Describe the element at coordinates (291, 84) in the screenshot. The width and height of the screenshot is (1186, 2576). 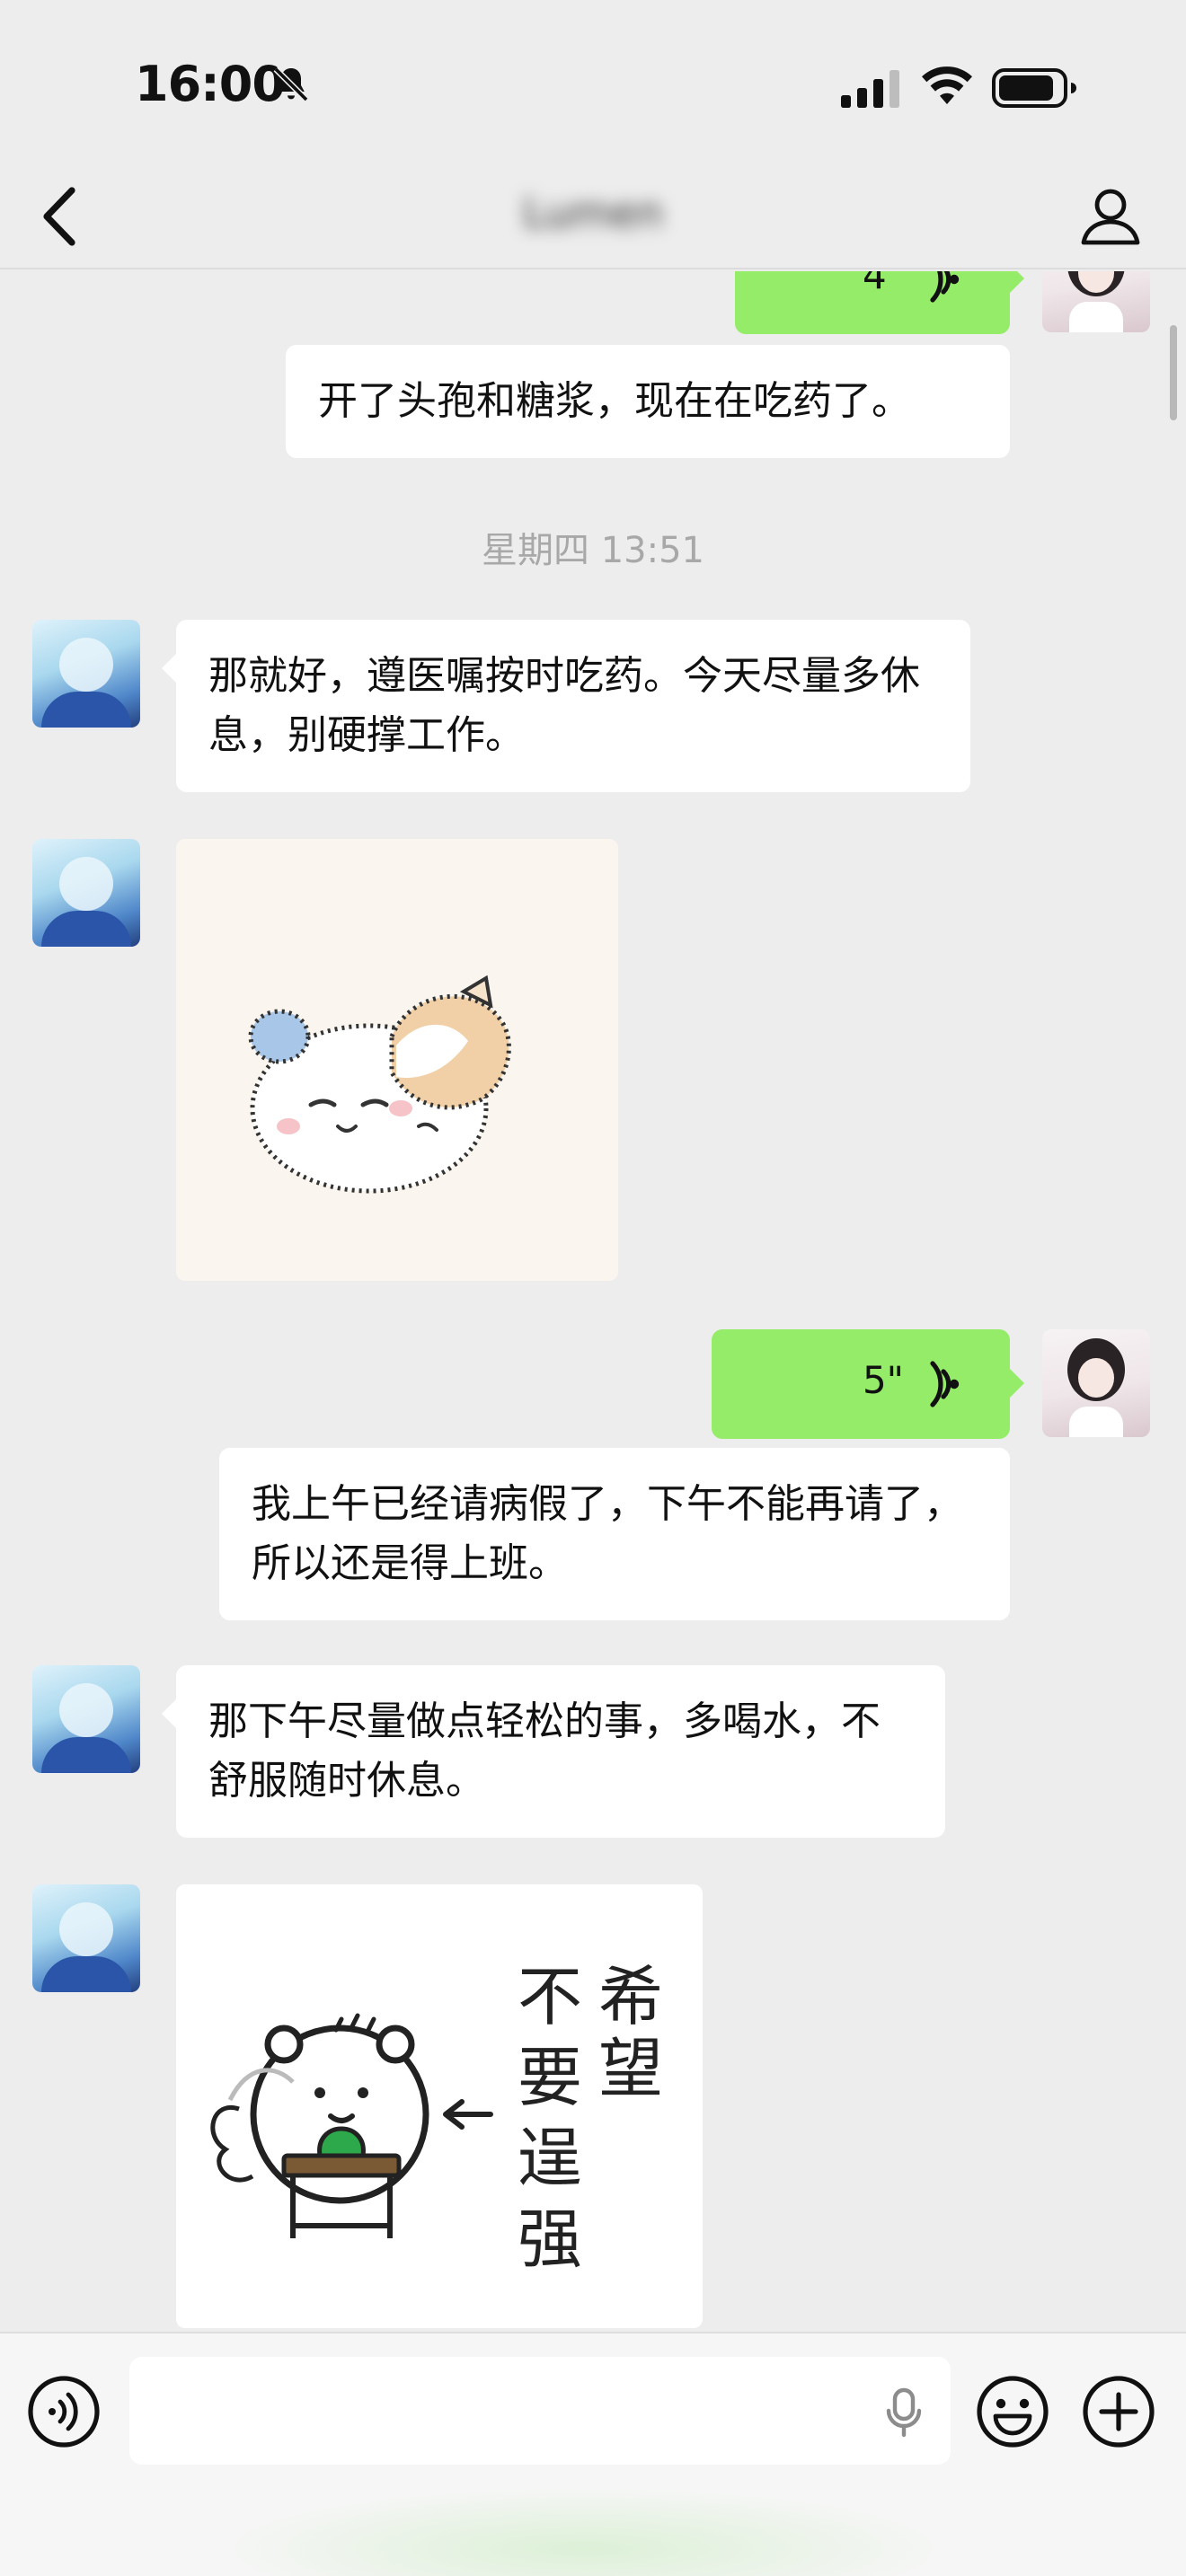
I see `bell-muted-icon` at that location.